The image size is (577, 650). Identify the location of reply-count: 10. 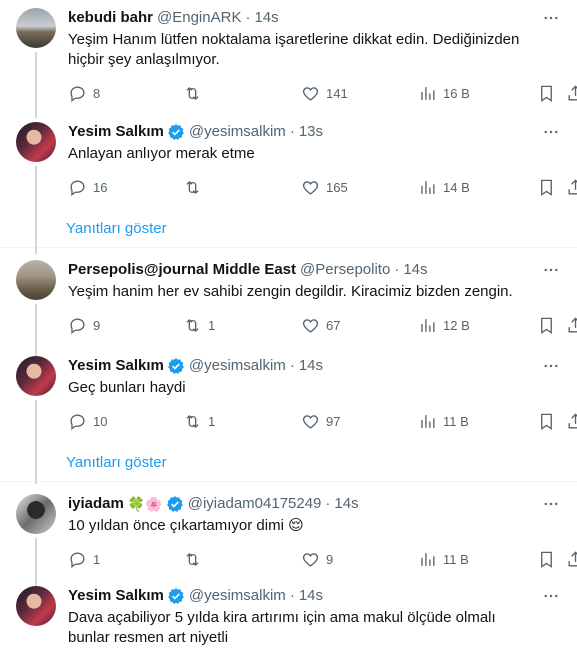
(100, 421).